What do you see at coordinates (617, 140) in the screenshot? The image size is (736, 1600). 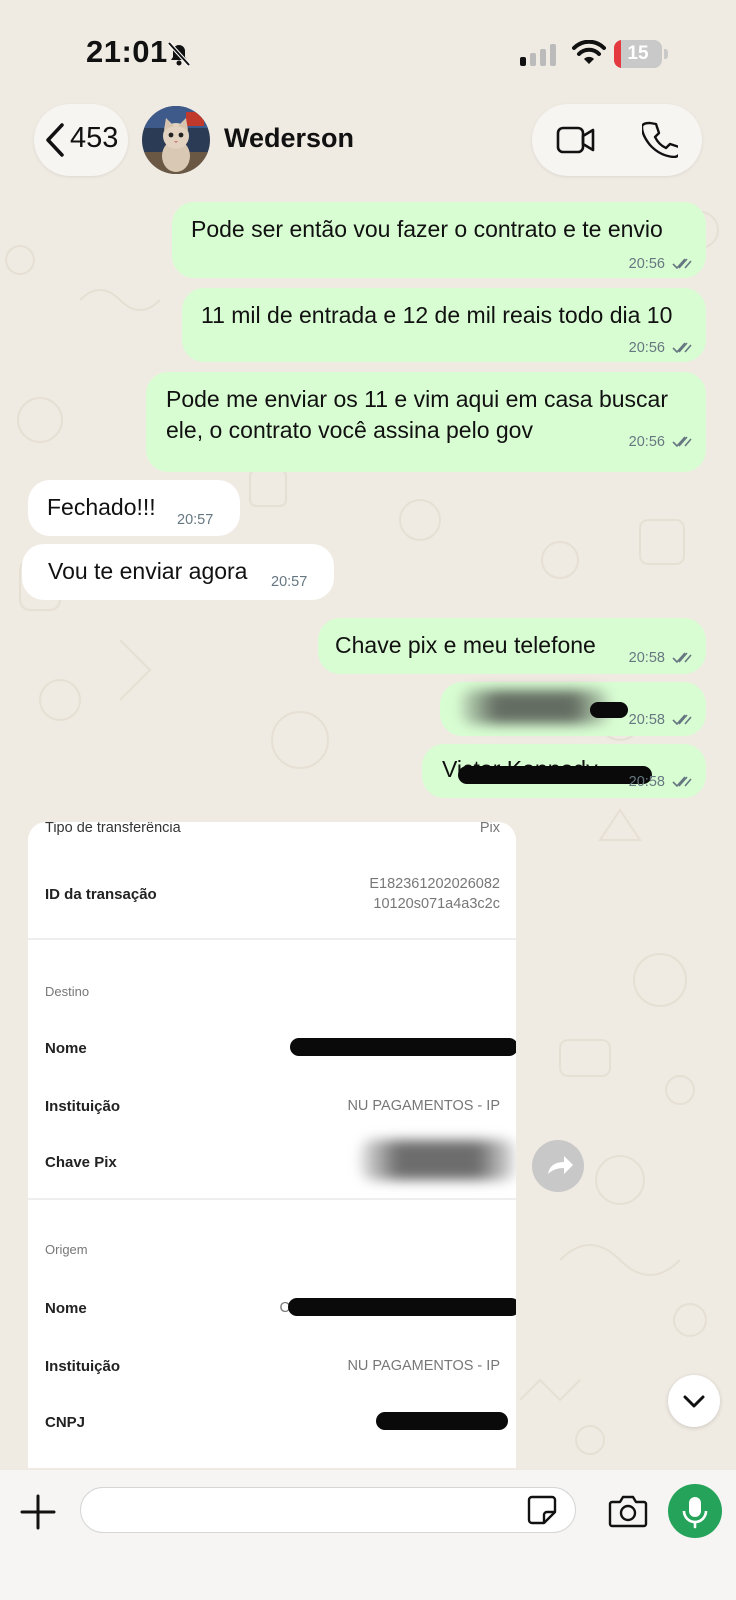 I see `call-actions` at bounding box center [617, 140].